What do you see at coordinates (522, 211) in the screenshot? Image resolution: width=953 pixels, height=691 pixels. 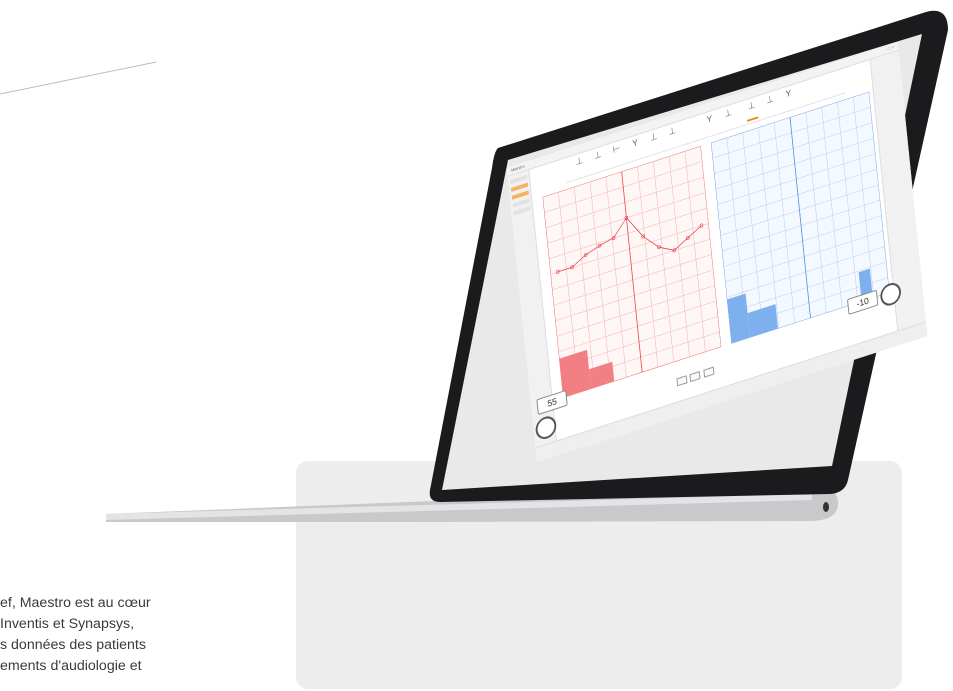 I see `sidebar-item` at bounding box center [522, 211].